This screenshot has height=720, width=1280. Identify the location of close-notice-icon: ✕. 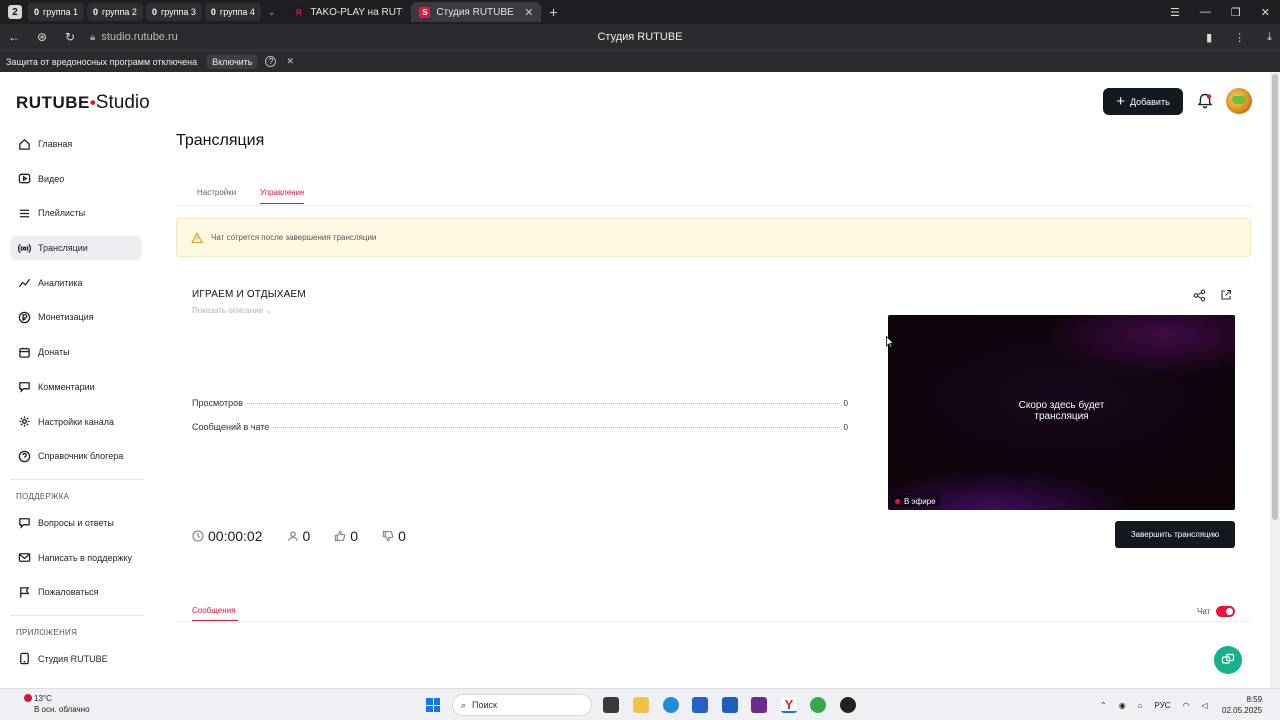
(290, 61).